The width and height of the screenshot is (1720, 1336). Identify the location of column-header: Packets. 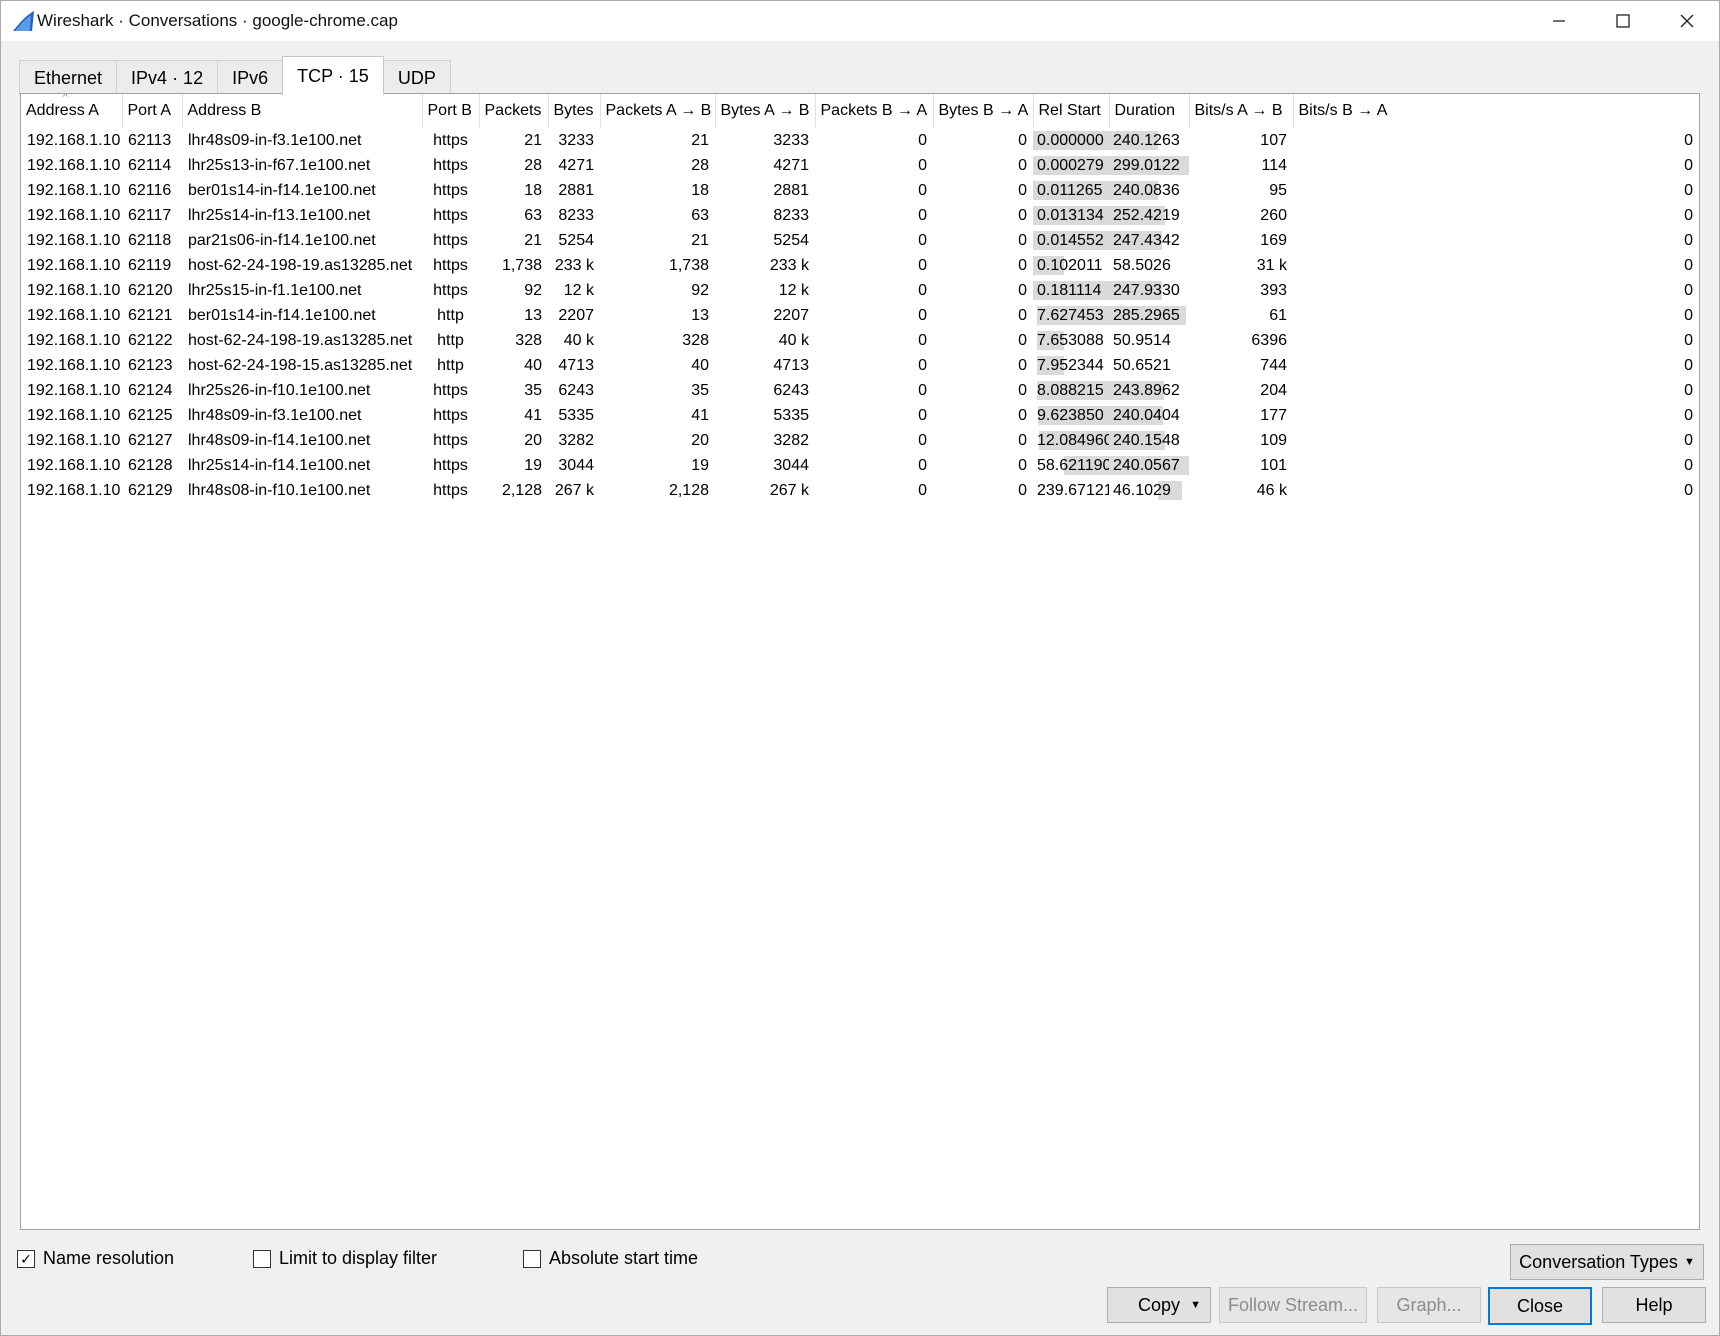
(514, 111).